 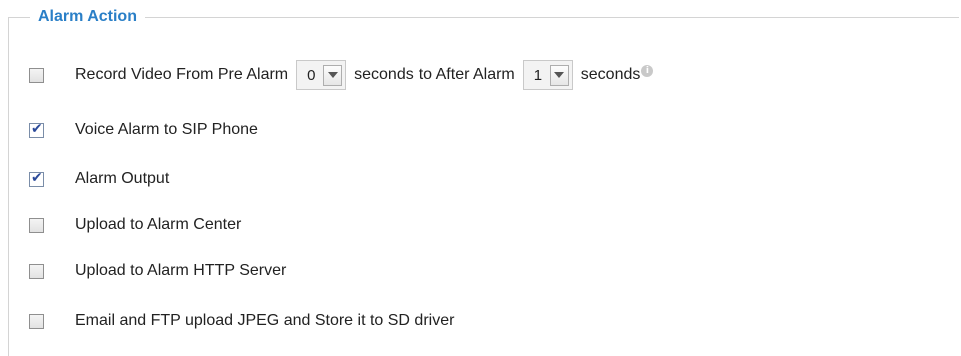 I want to click on voice-alarm-row: Voice Alarm to SIP Phone, so click(x=143, y=130).